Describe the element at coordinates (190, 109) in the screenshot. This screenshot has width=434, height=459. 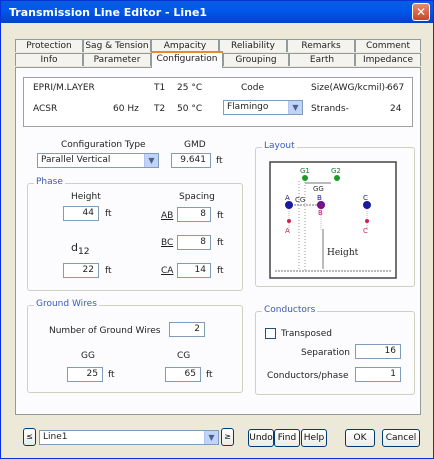
I see `t2-value: 50 °C` at that location.